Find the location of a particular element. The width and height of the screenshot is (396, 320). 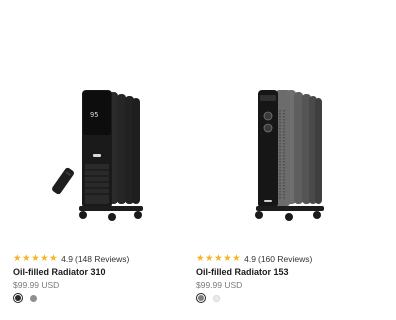

display-readout: 95 is located at coordinates (94, 115).